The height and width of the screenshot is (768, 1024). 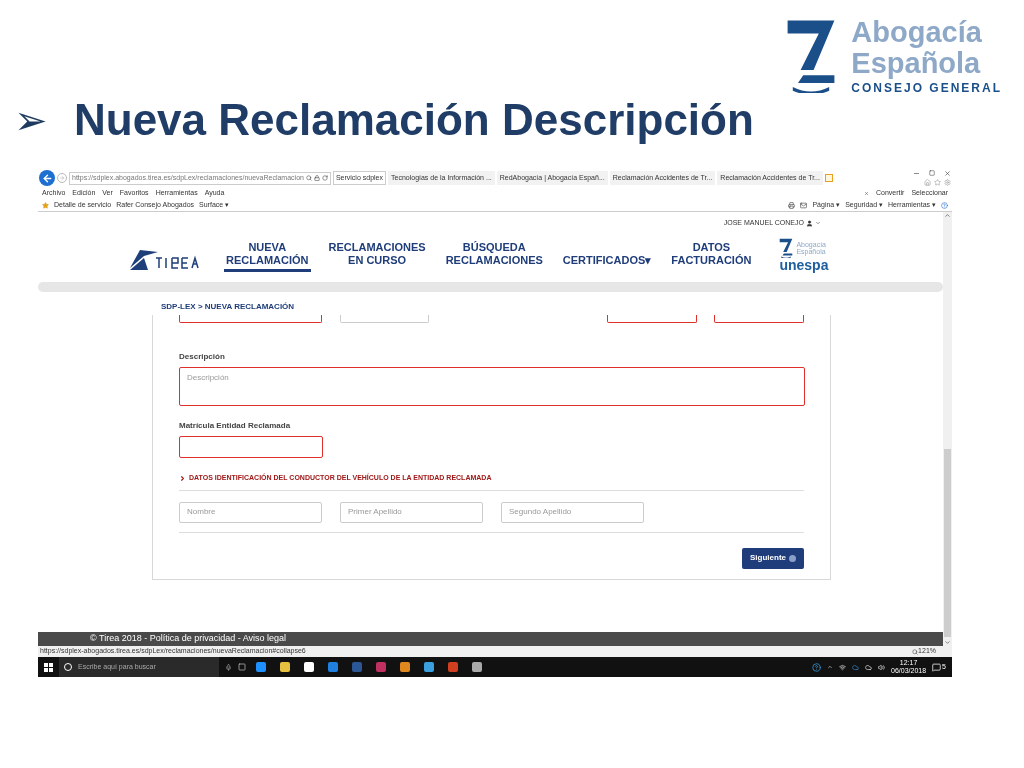 I want to click on back-button, so click(x=47, y=178).